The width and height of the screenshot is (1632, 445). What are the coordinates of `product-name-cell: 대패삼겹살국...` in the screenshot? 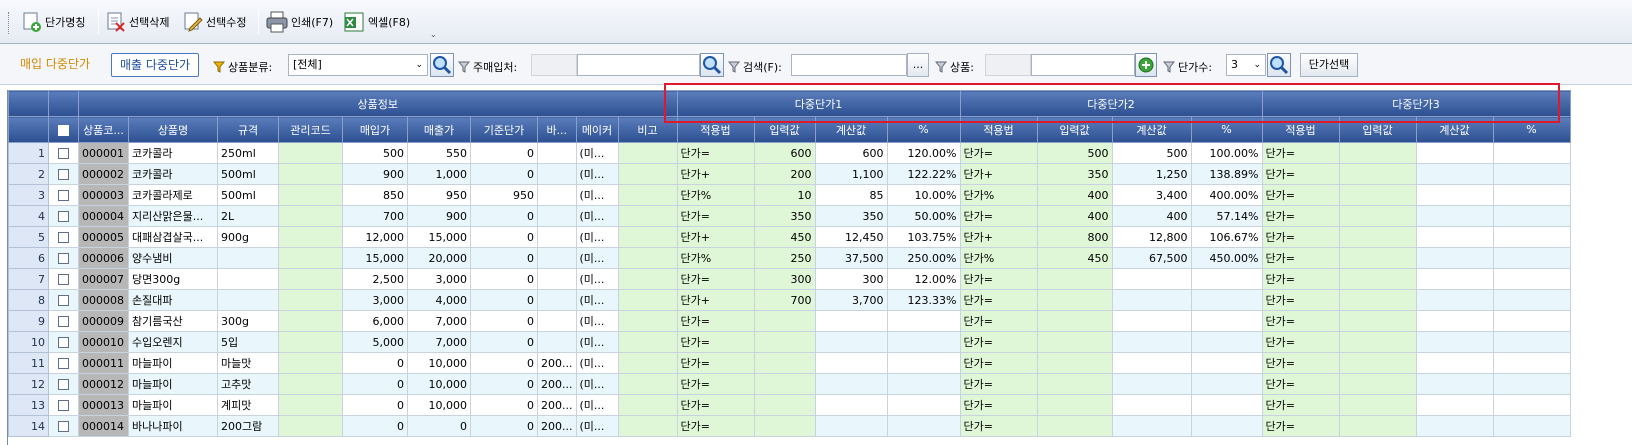 It's located at (173, 237).